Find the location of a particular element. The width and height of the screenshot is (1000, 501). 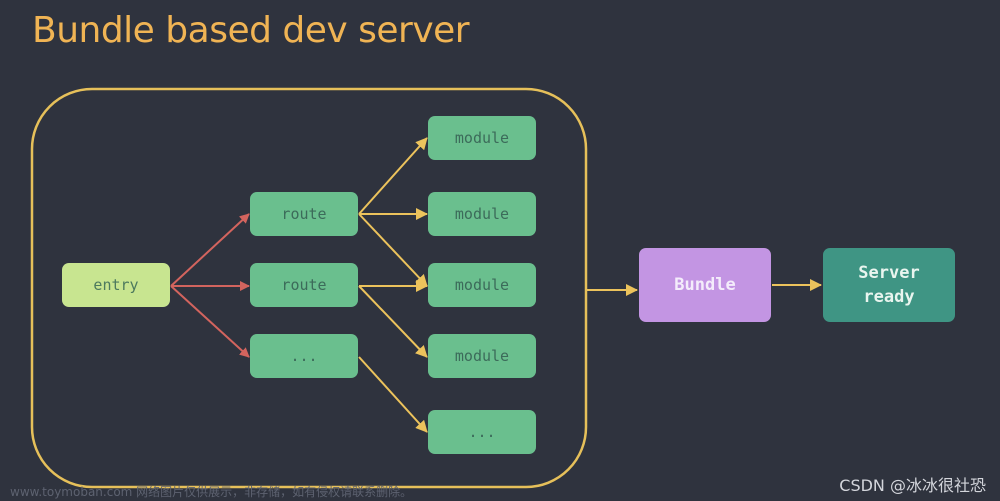

route-node-2: route is located at coordinates (304, 285).